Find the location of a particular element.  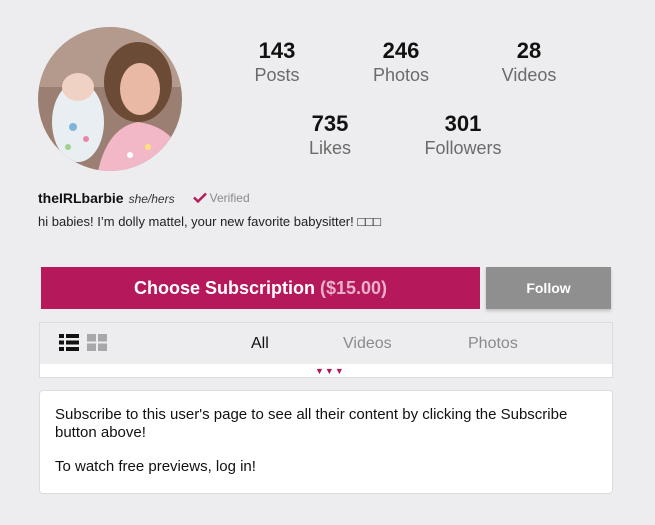

verified-label: Verified is located at coordinates (229, 197).